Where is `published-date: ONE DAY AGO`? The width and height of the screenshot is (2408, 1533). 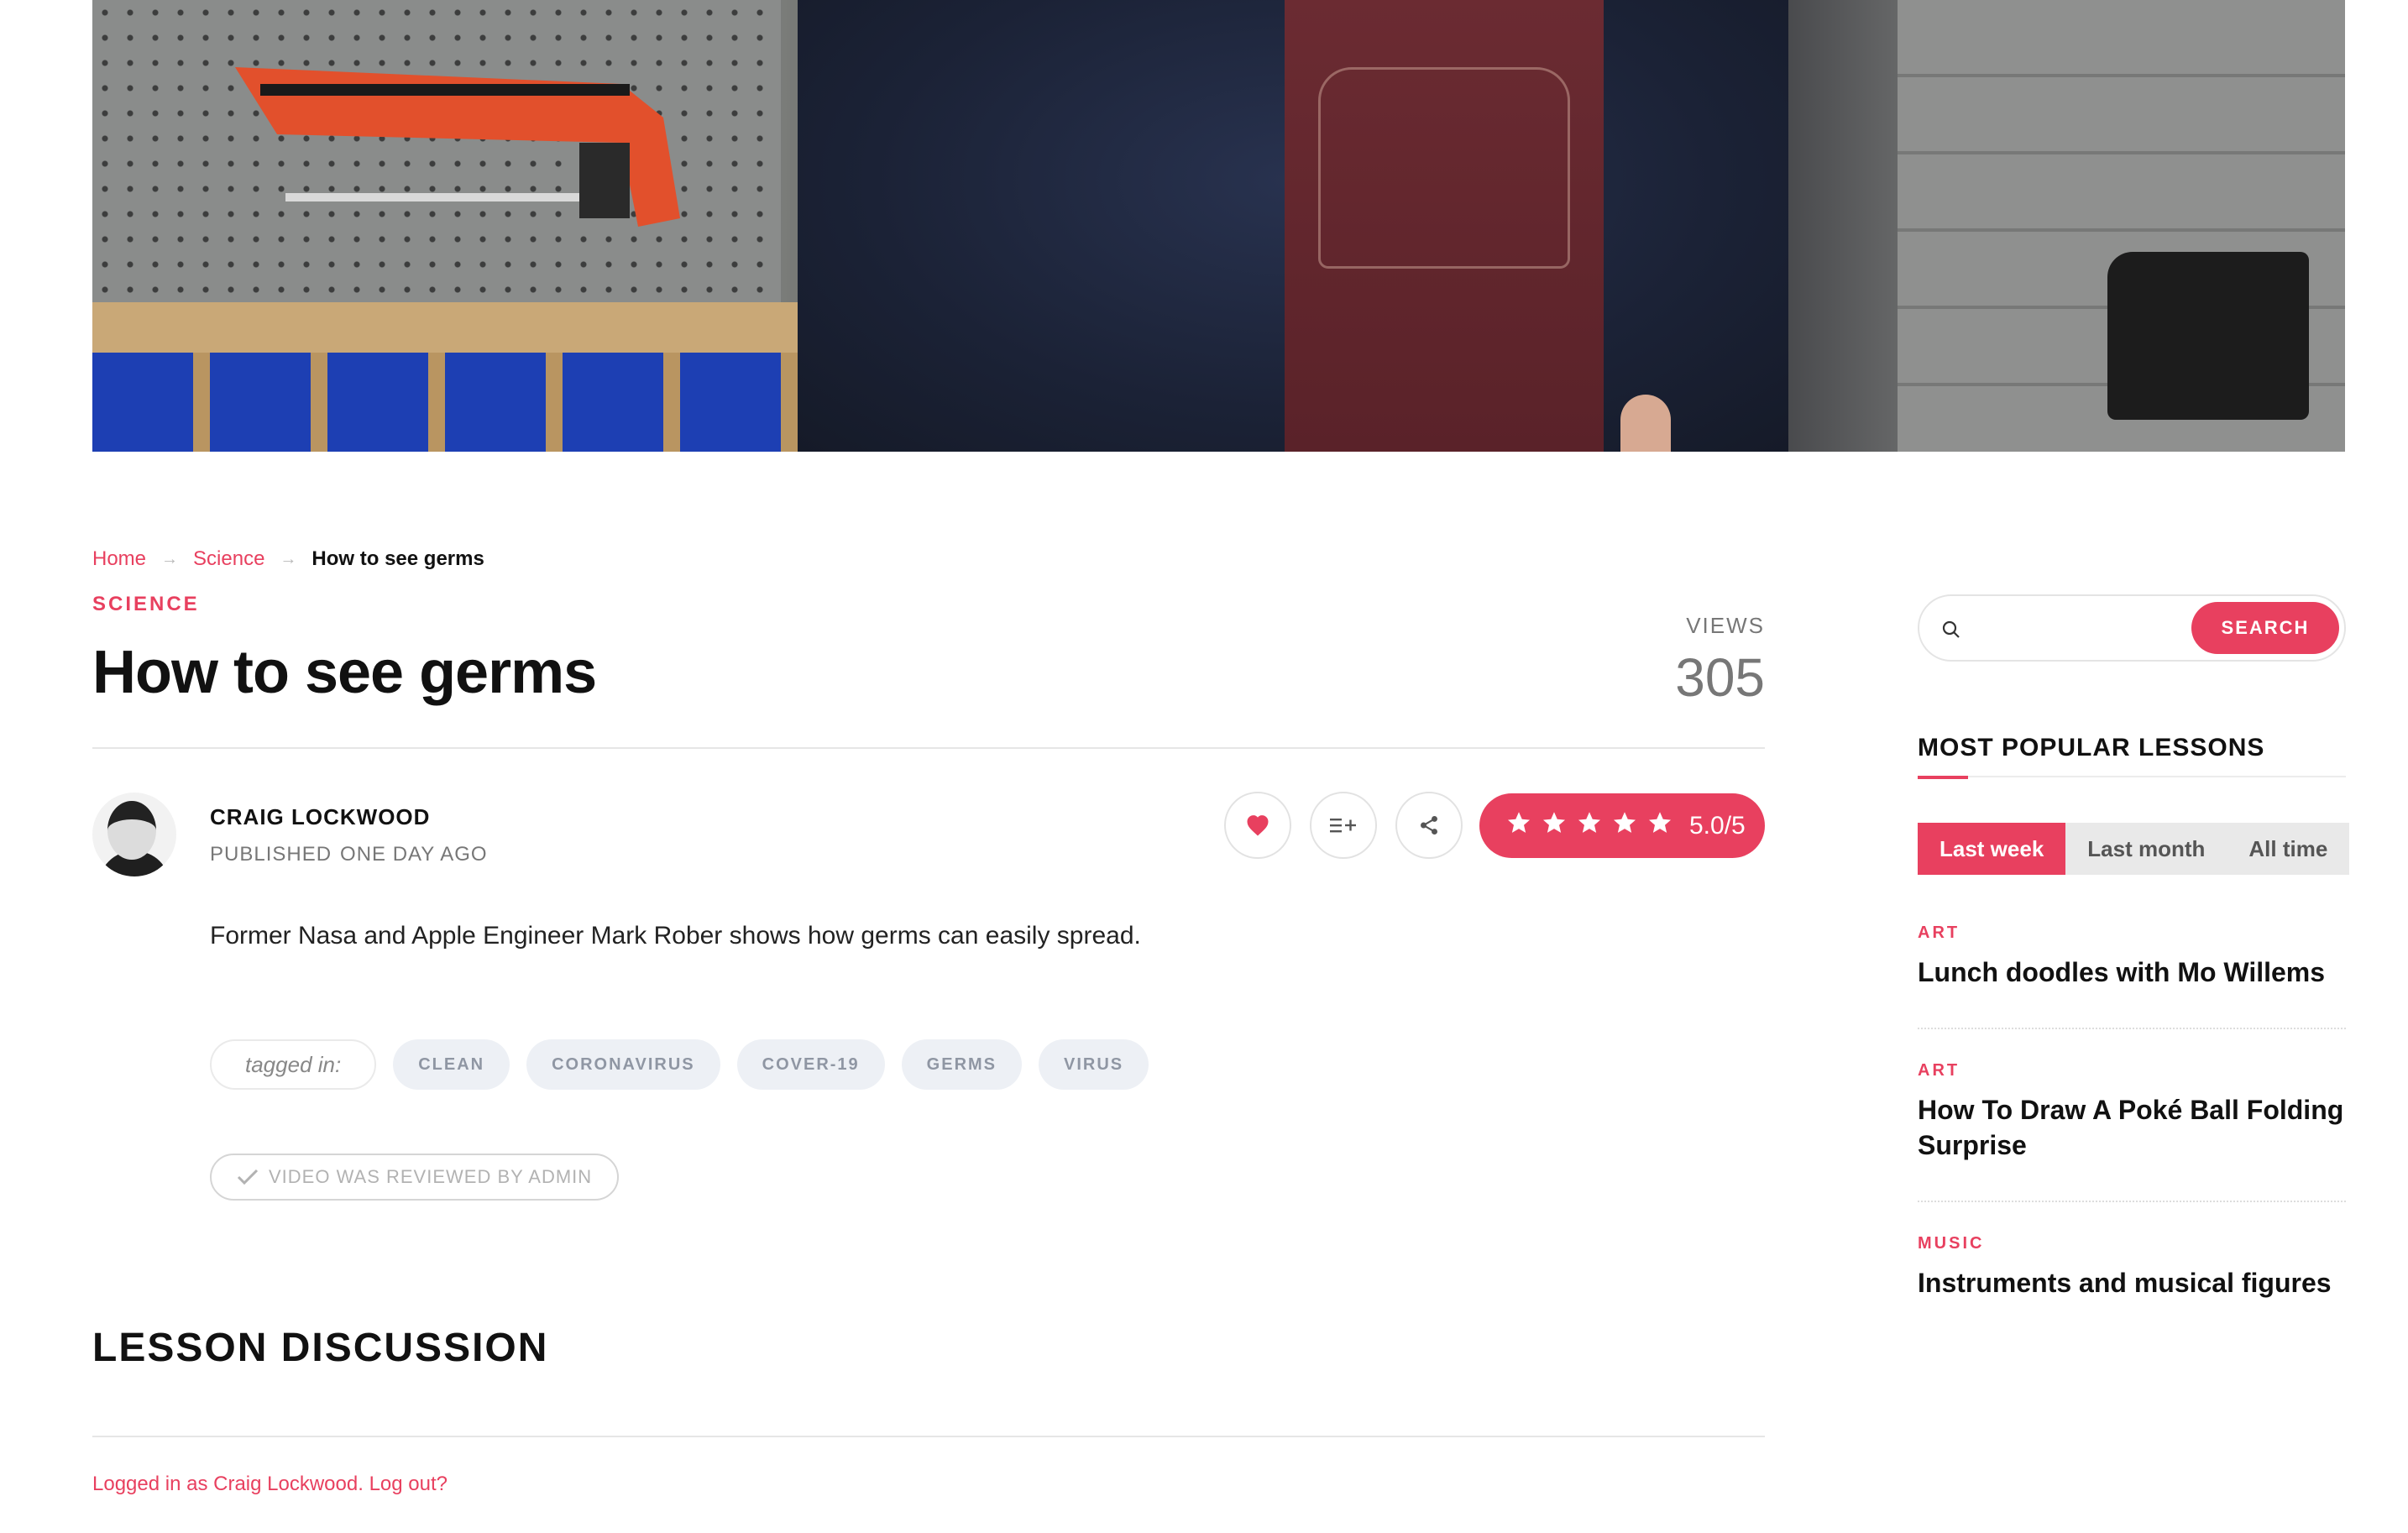
published-date: ONE DAY AGO is located at coordinates (414, 854).